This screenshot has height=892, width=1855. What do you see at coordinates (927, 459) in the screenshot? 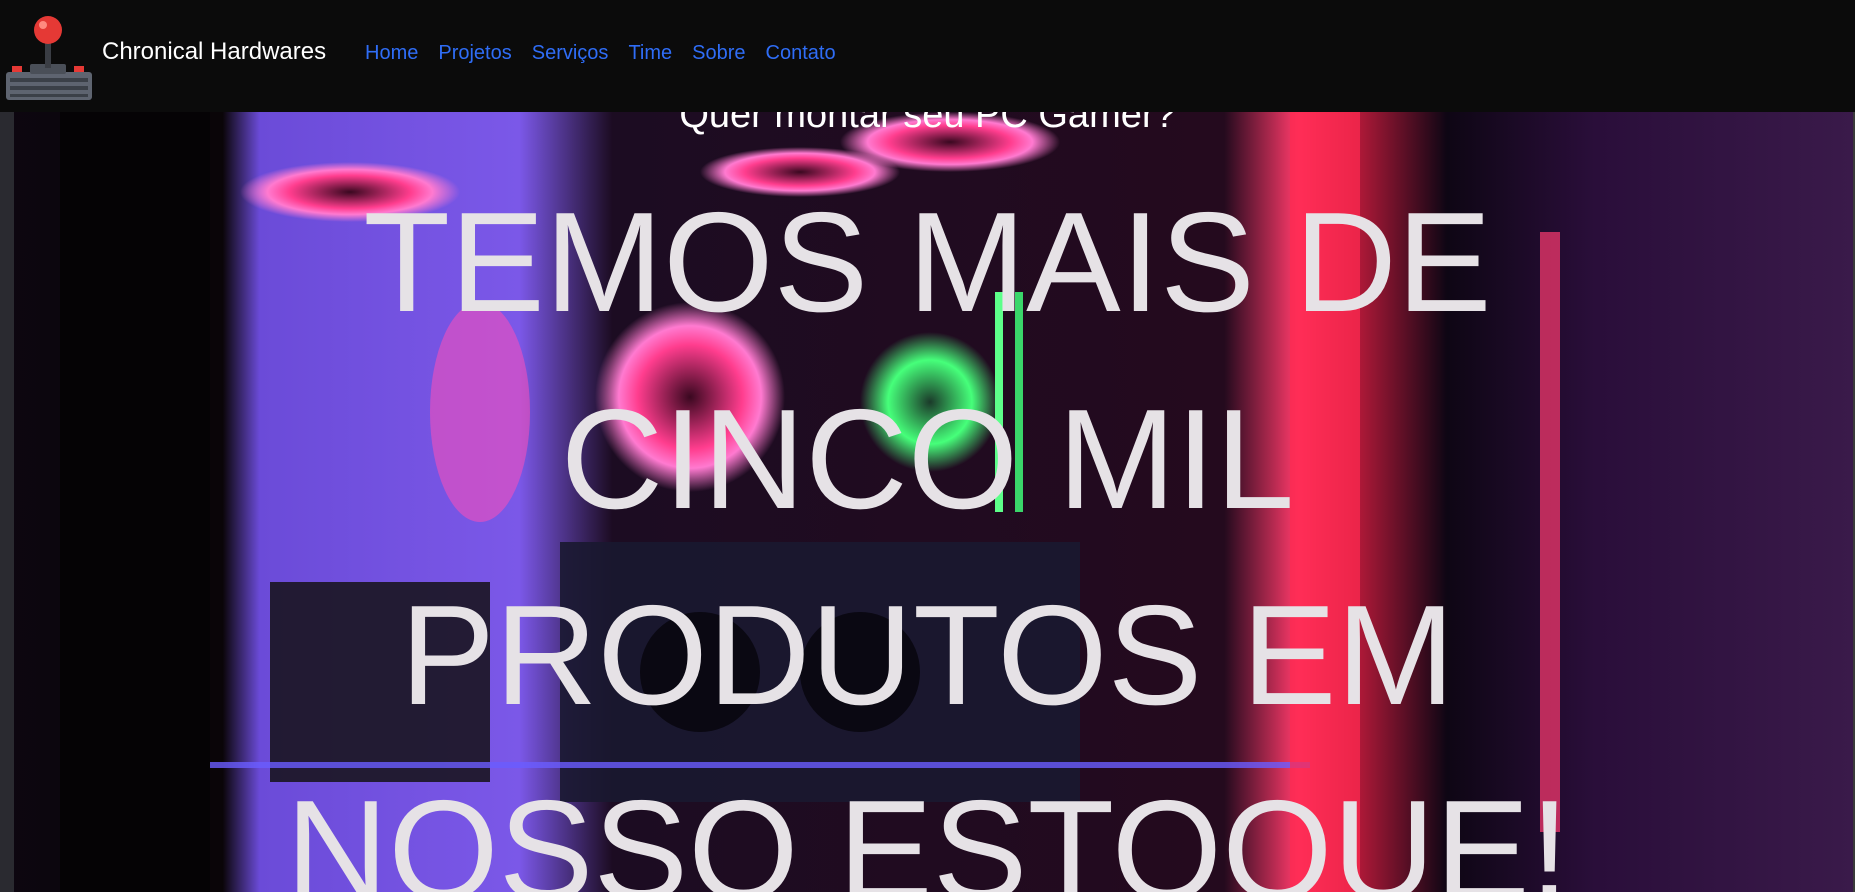
I see `hero-headline-line-2: CINCO MIL` at bounding box center [927, 459].